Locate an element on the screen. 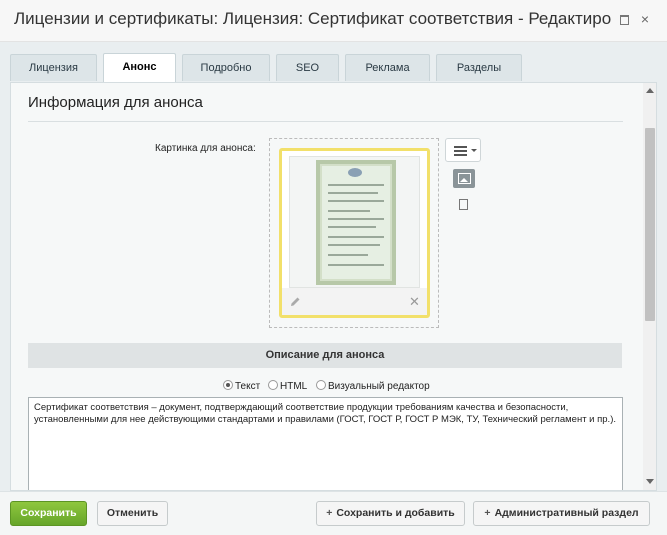  mode-html-radio: HTML is located at coordinates (287, 386).